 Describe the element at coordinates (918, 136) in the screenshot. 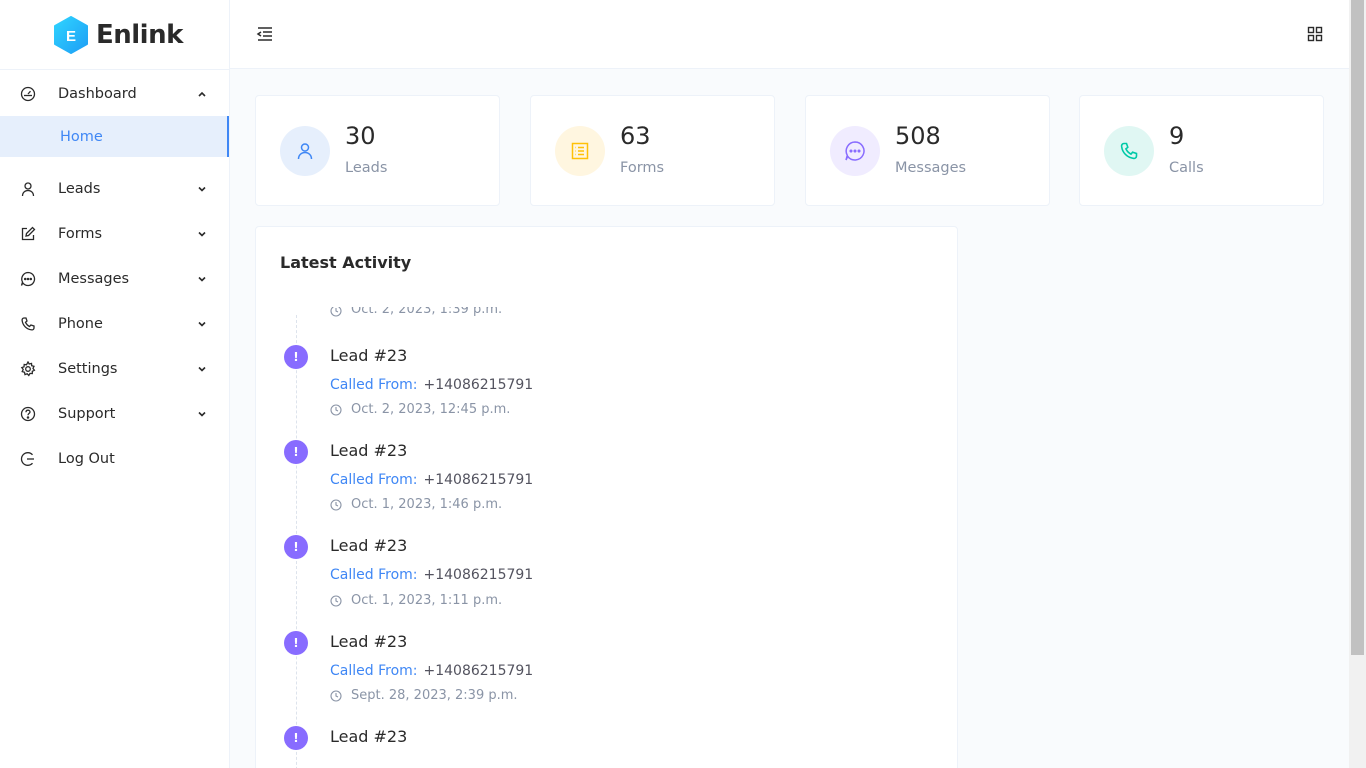

I see `stat-value: 508` at that location.